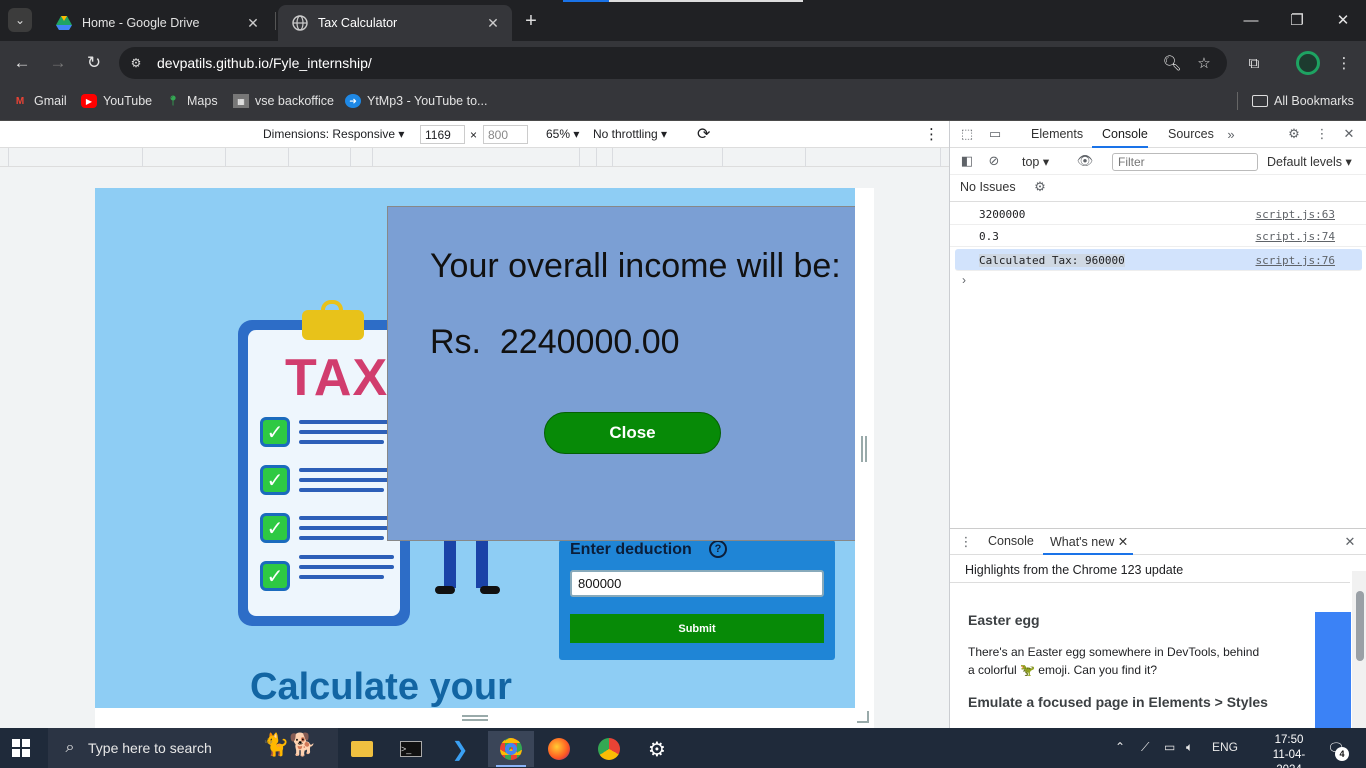 The image size is (1366, 768). I want to click on console-filter-input, so click(1185, 162).